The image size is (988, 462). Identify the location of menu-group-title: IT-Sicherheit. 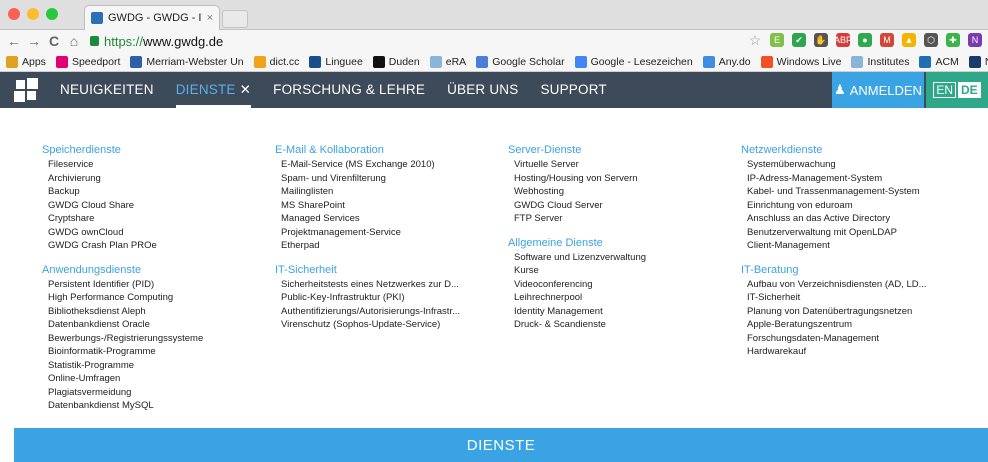
(390, 270).